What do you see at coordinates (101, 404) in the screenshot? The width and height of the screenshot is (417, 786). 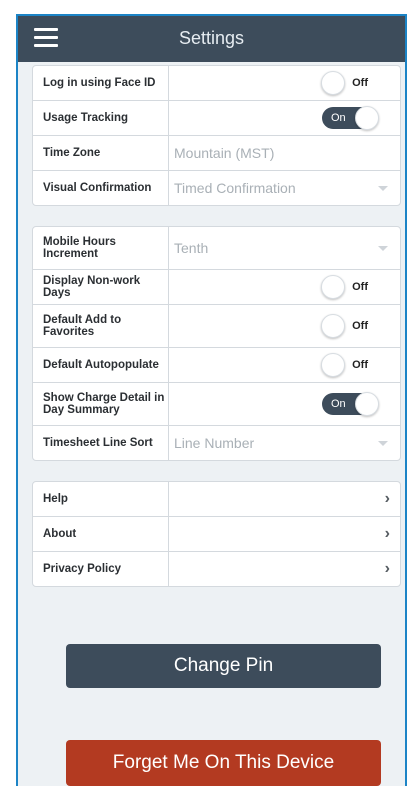 I see `row-label: Show Charge Detail in Day Summary` at bounding box center [101, 404].